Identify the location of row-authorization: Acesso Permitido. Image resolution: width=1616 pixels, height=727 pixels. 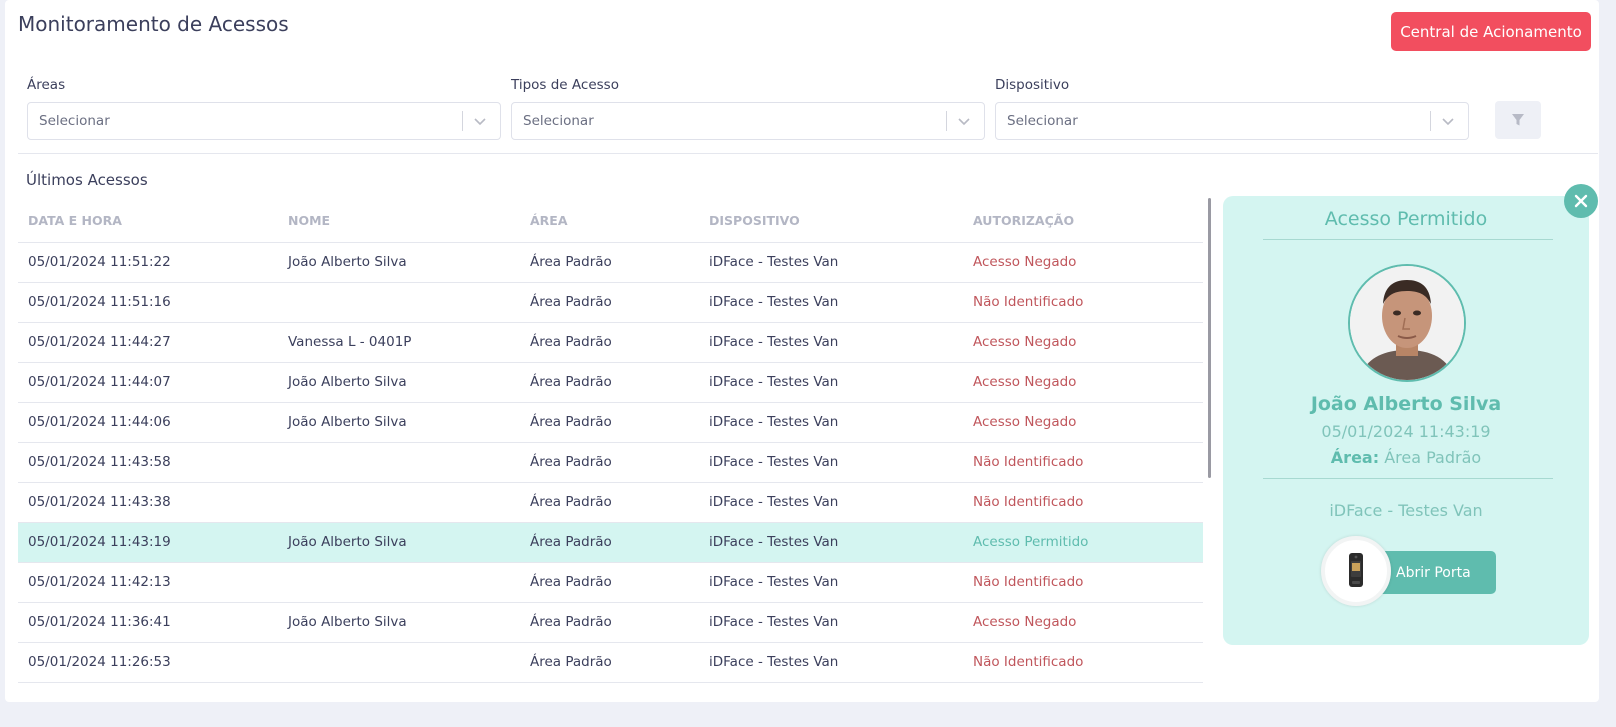
(1083, 542).